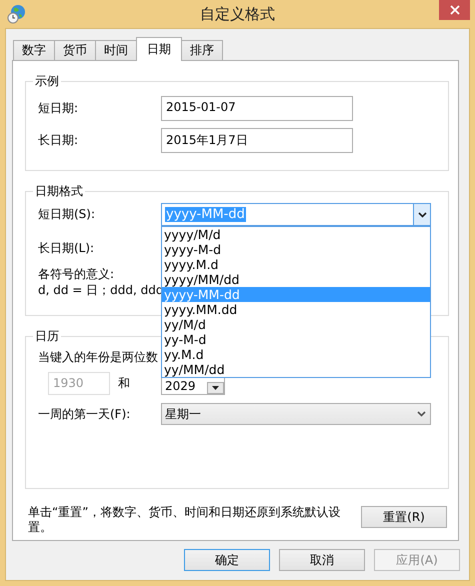 This screenshot has width=475, height=586. I want to click on sample-field: 2015-01-07, so click(257, 108).